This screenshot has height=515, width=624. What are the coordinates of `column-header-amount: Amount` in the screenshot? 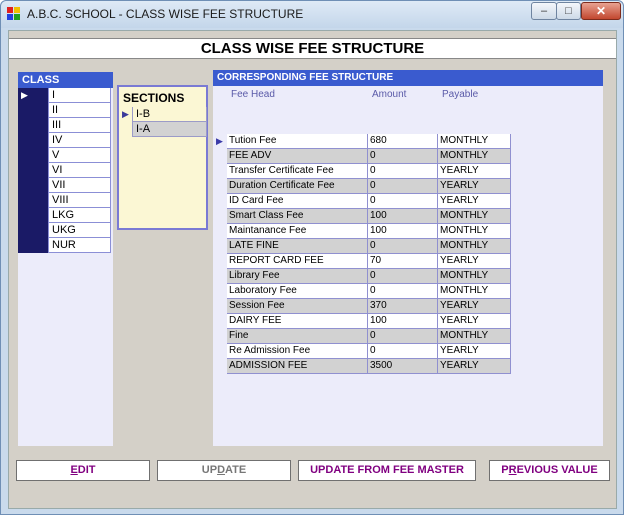 It's located at (389, 94).